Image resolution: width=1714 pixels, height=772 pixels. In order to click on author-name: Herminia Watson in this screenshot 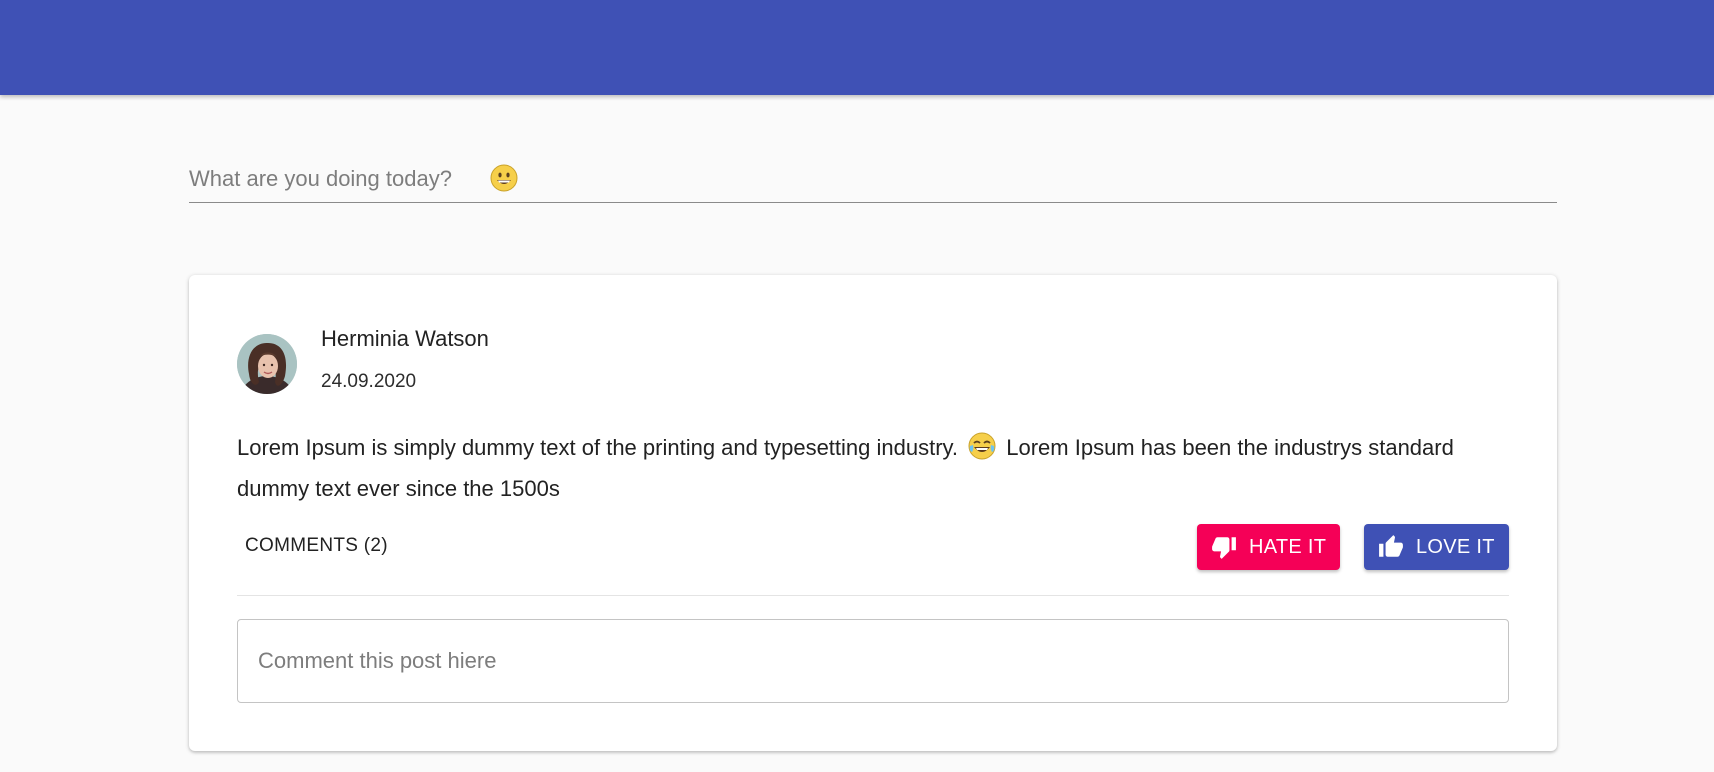, I will do `click(405, 338)`.